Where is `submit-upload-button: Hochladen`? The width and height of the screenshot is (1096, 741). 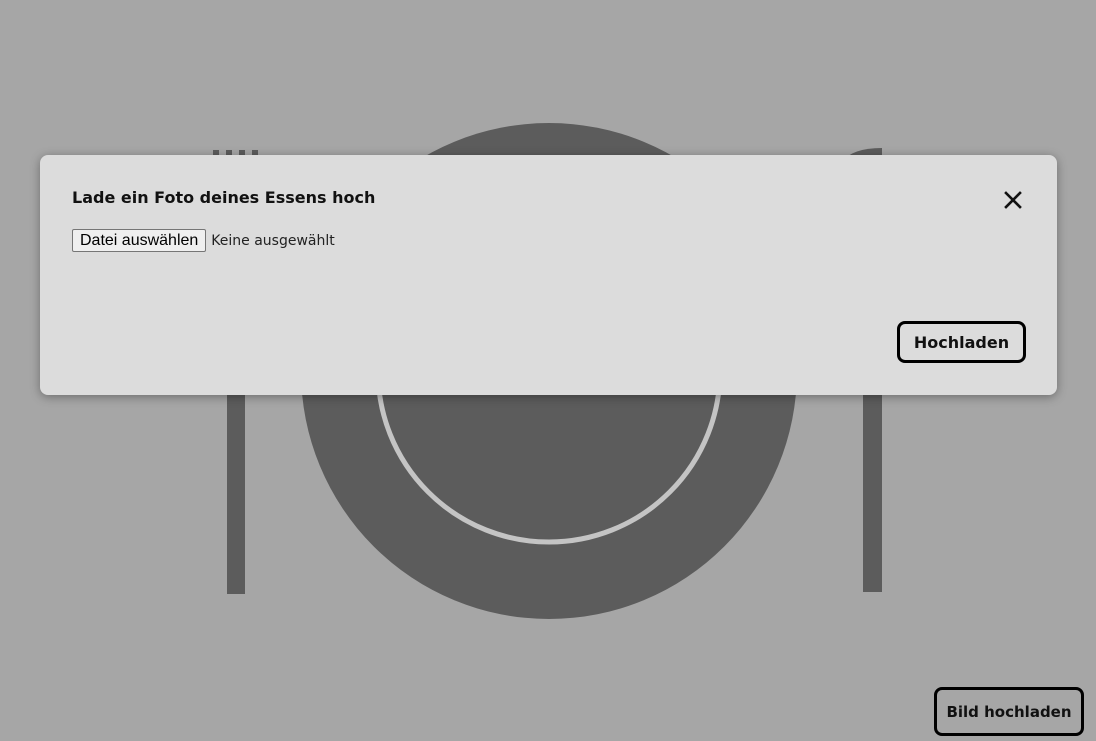 submit-upload-button: Hochladen is located at coordinates (961, 342).